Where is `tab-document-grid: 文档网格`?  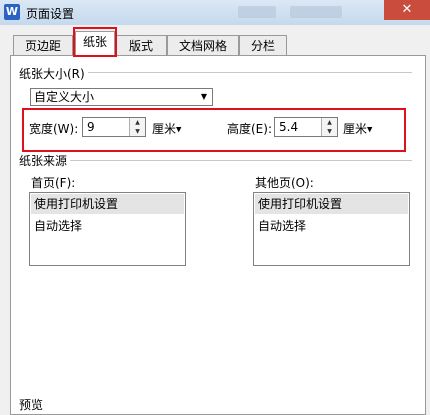
tab-document-grid: 文档网格 is located at coordinates (203, 45).